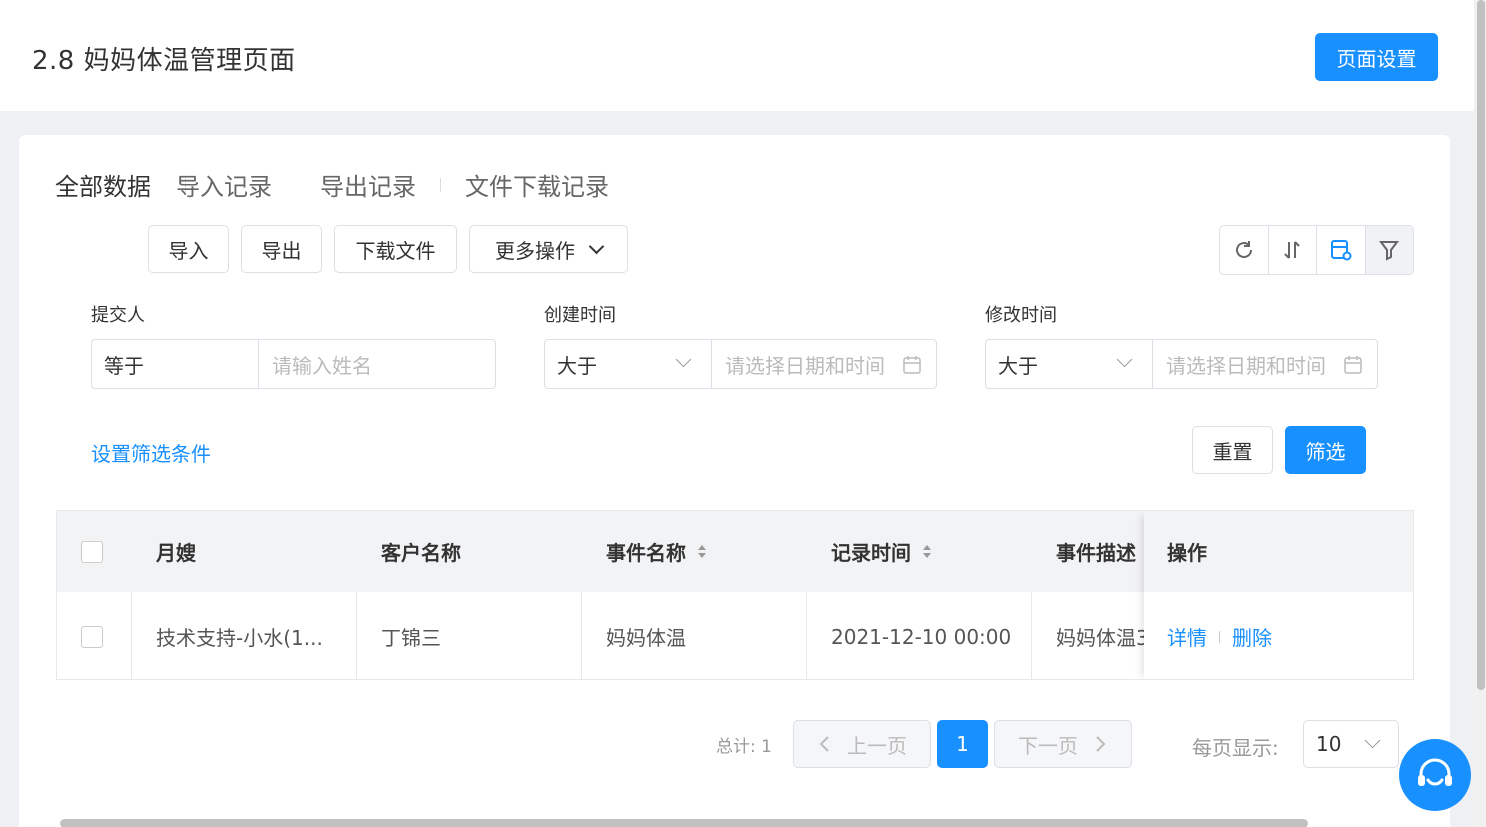 Image resolution: width=1486 pixels, height=827 pixels. I want to click on per-page-select: 10, so click(1351, 744).